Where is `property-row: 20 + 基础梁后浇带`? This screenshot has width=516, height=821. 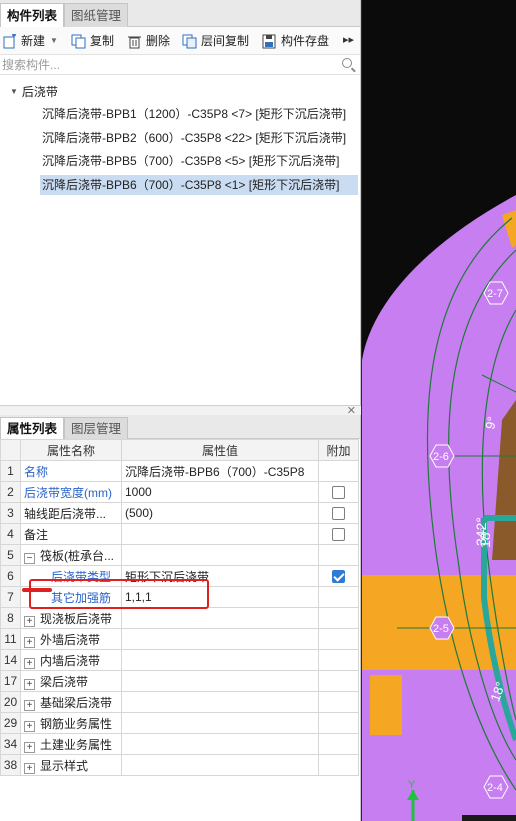
property-row: 20 + 基础梁后浇带 is located at coordinates (179, 702).